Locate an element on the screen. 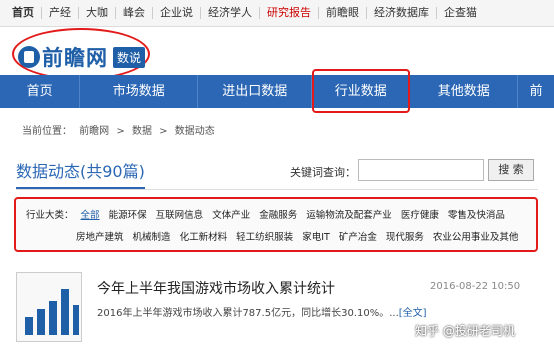  category-item: 能源环保 is located at coordinates (128, 215).